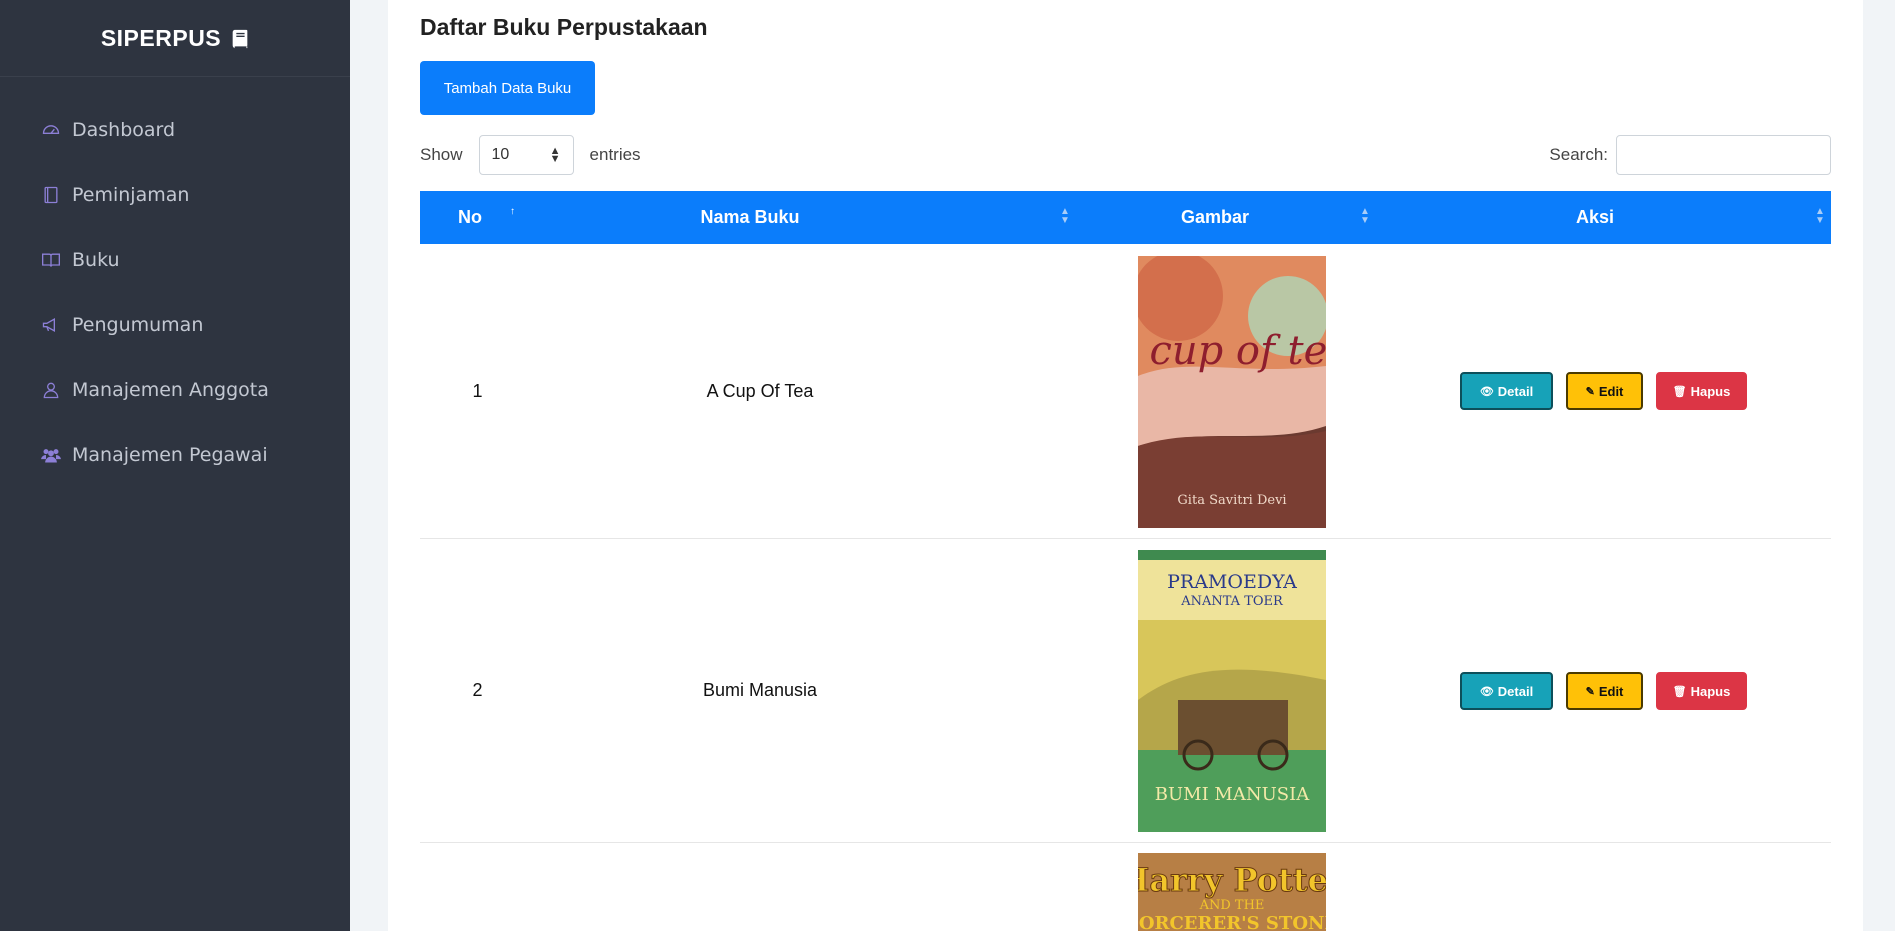  I want to click on search-input, so click(1723, 155).